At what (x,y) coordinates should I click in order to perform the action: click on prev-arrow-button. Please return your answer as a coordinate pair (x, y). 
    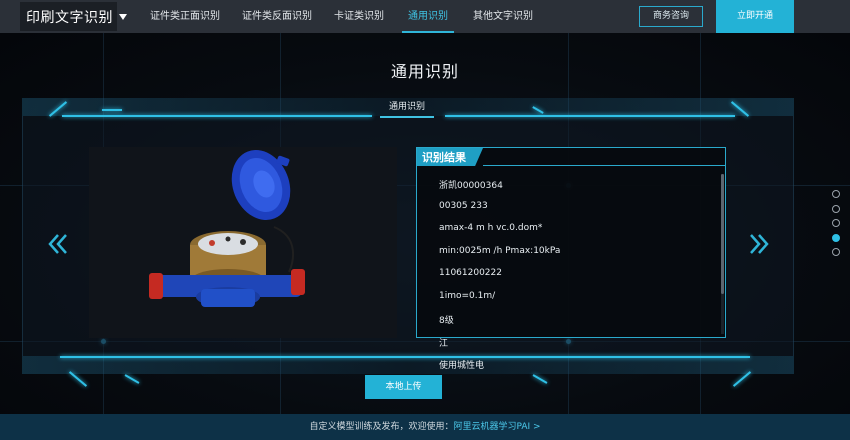
    Looking at the image, I should click on (58, 244).